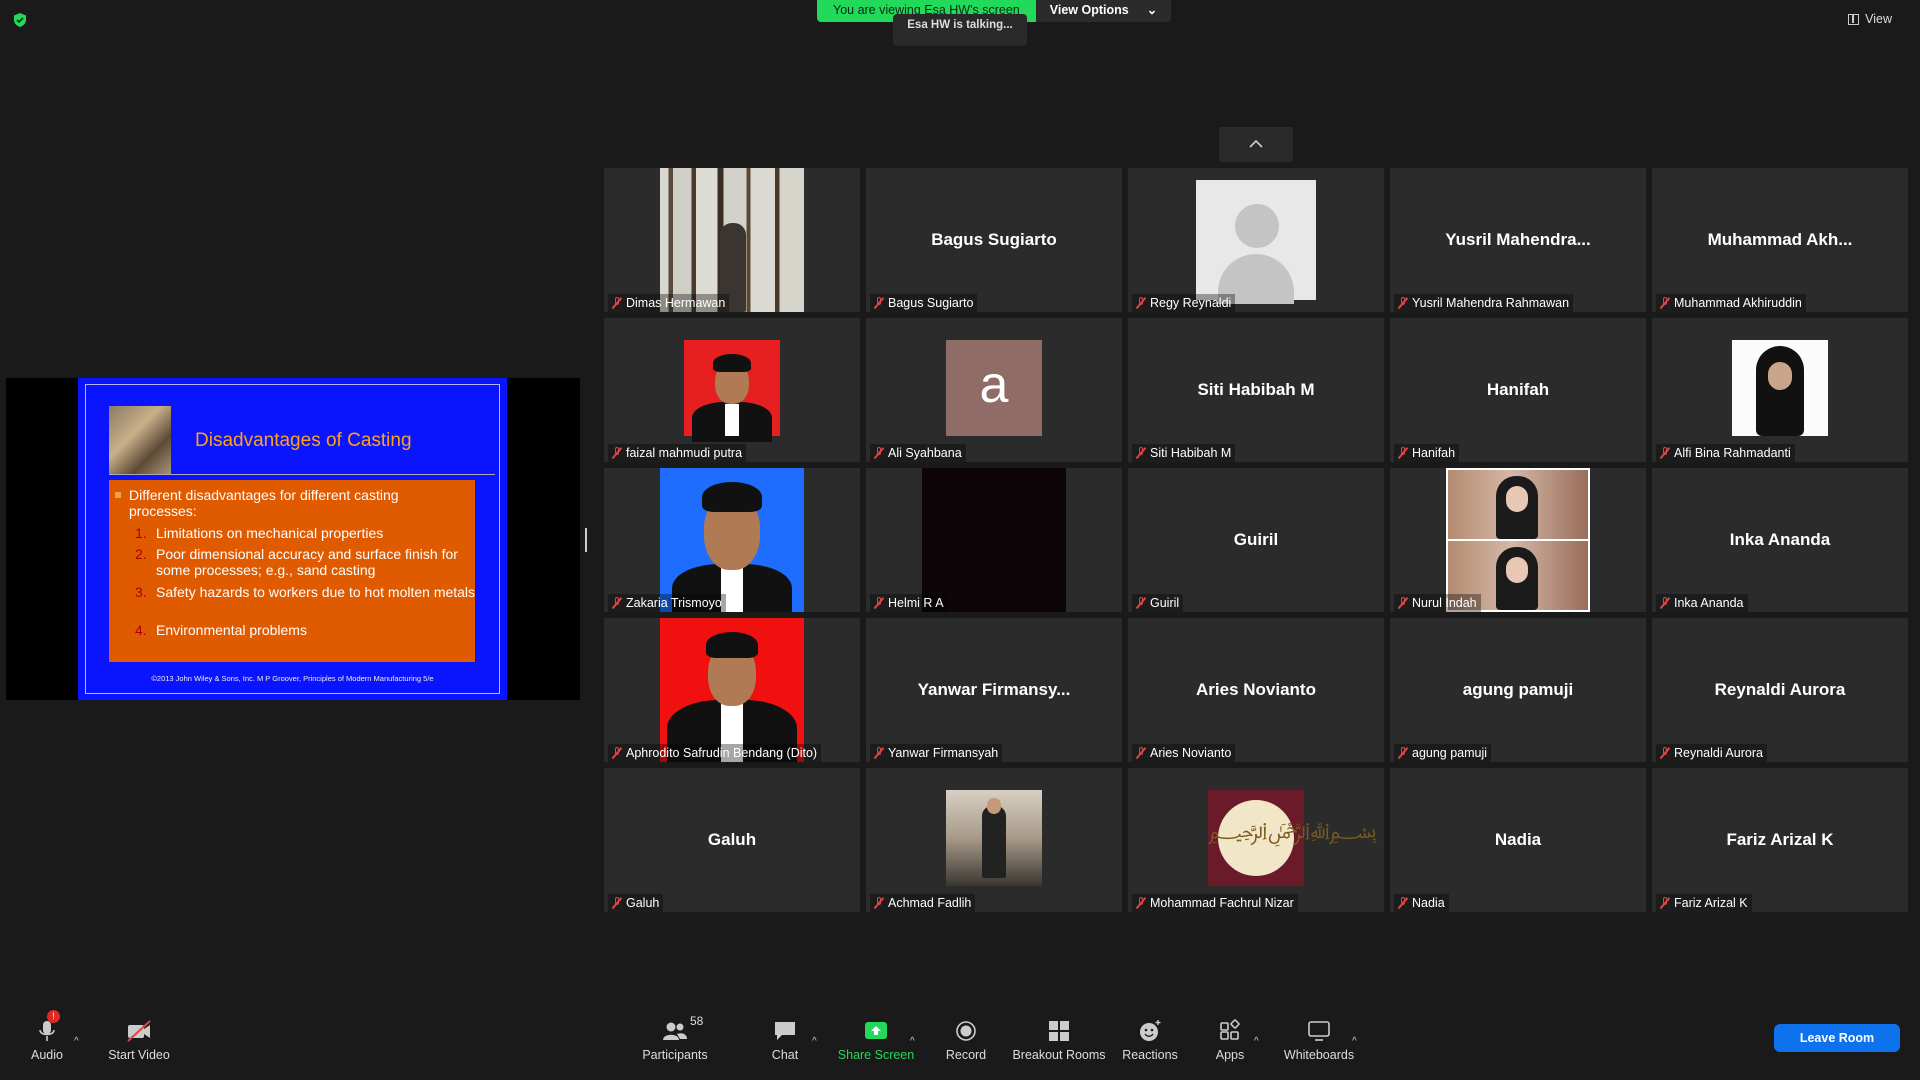 The width and height of the screenshot is (1920, 1080). What do you see at coordinates (47, 1055) in the screenshot?
I see `audio-label: Audio` at bounding box center [47, 1055].